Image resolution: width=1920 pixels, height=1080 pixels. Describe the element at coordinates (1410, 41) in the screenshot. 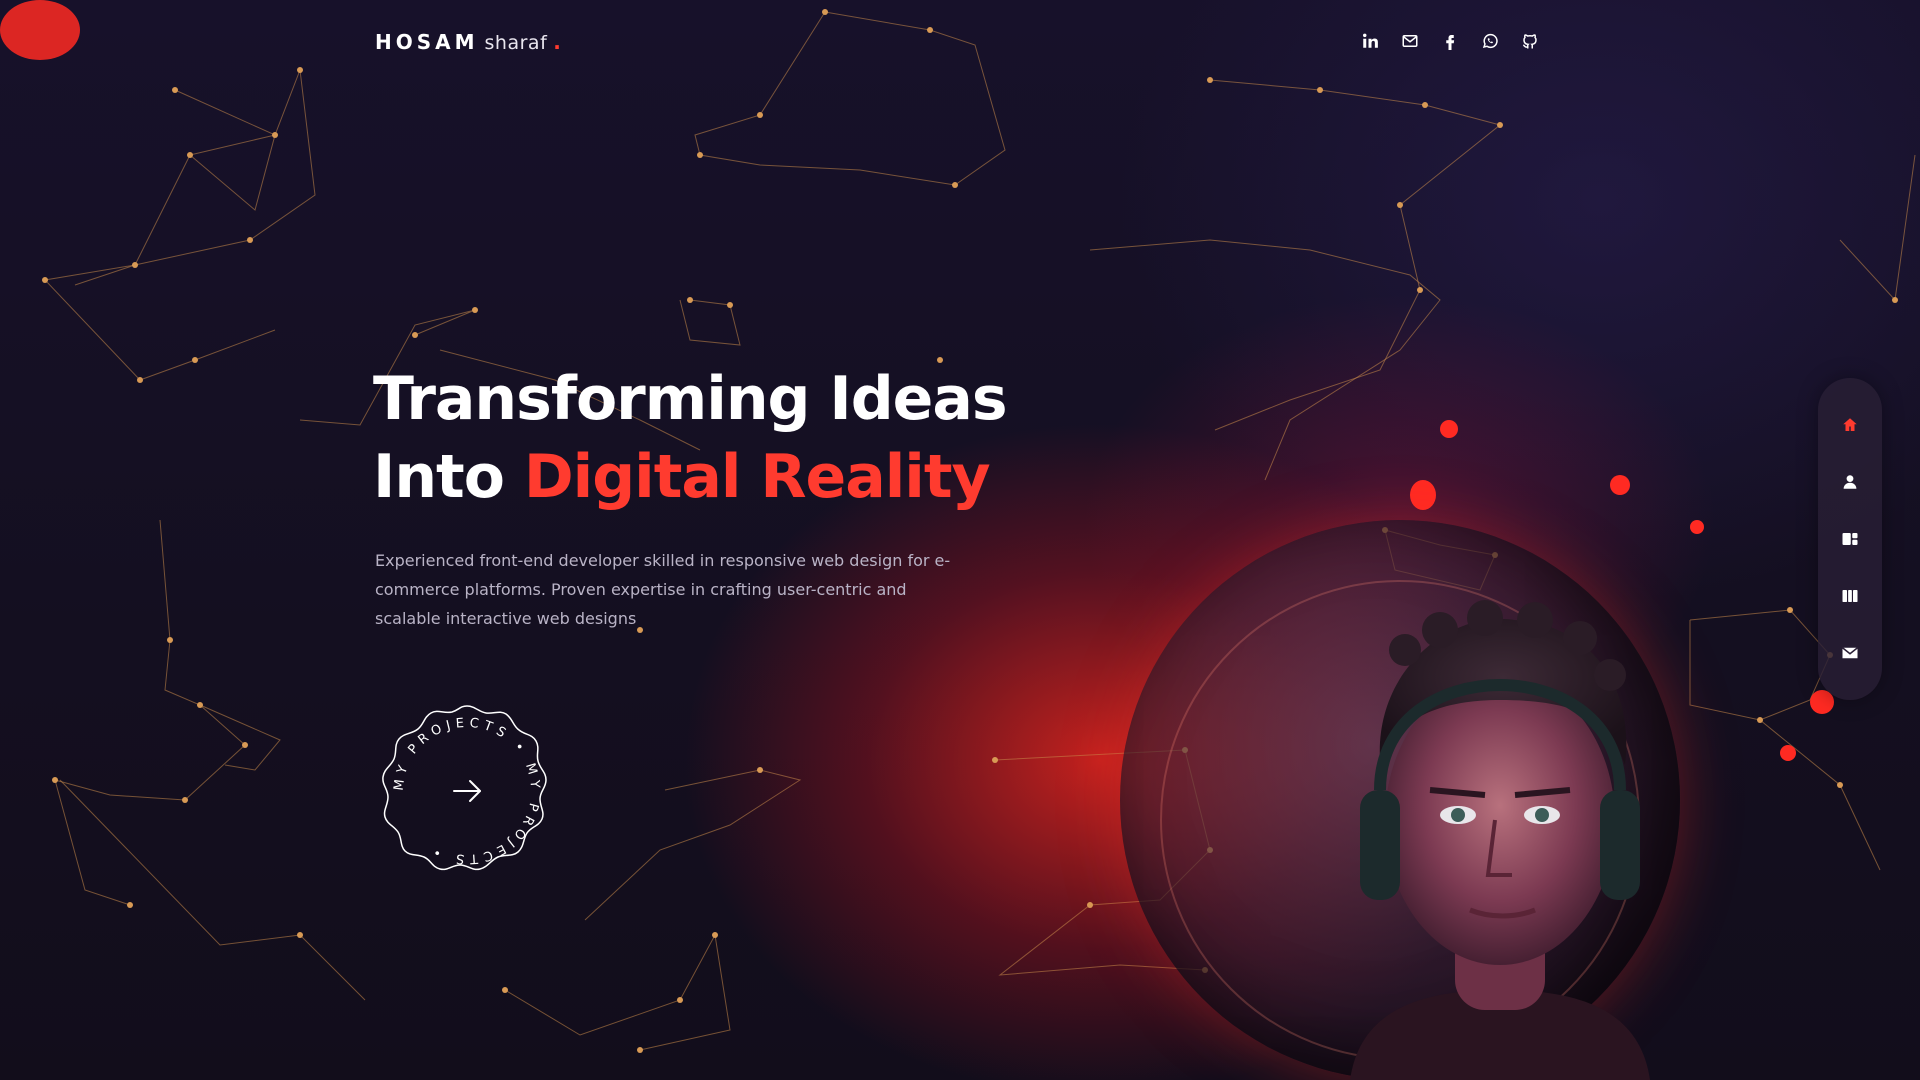

I see `mail-icon` at that location.